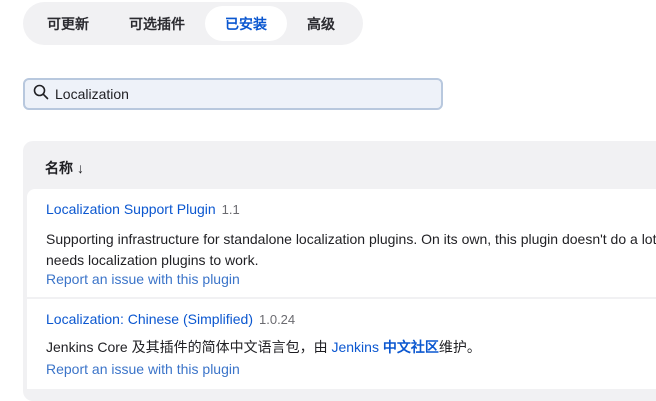  What do you see at coordinates (131, 209) in the screenshot?
I see `plugin-name-link: Localization Support Plugin` at bounding box center [131, 209].